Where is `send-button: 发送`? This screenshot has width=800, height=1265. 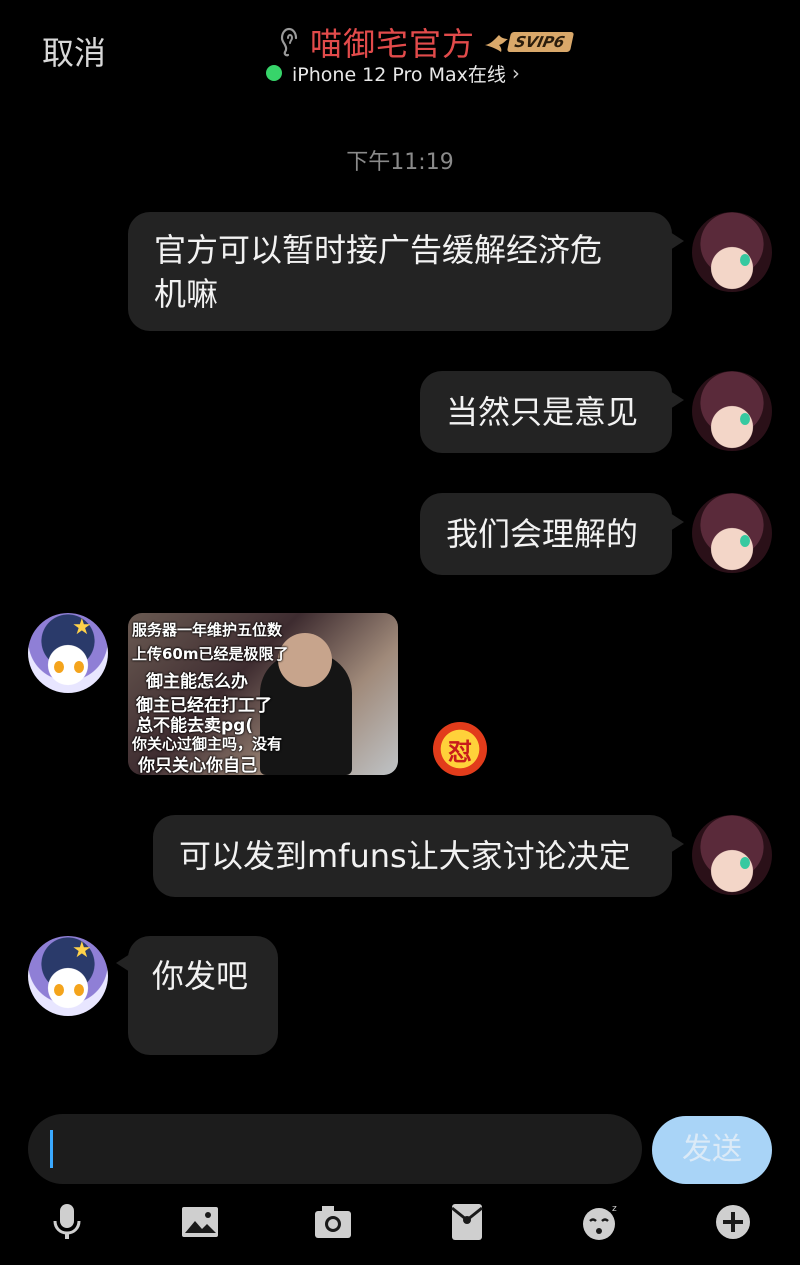
send-button: 发送 is located at coordinates (712, 1150).